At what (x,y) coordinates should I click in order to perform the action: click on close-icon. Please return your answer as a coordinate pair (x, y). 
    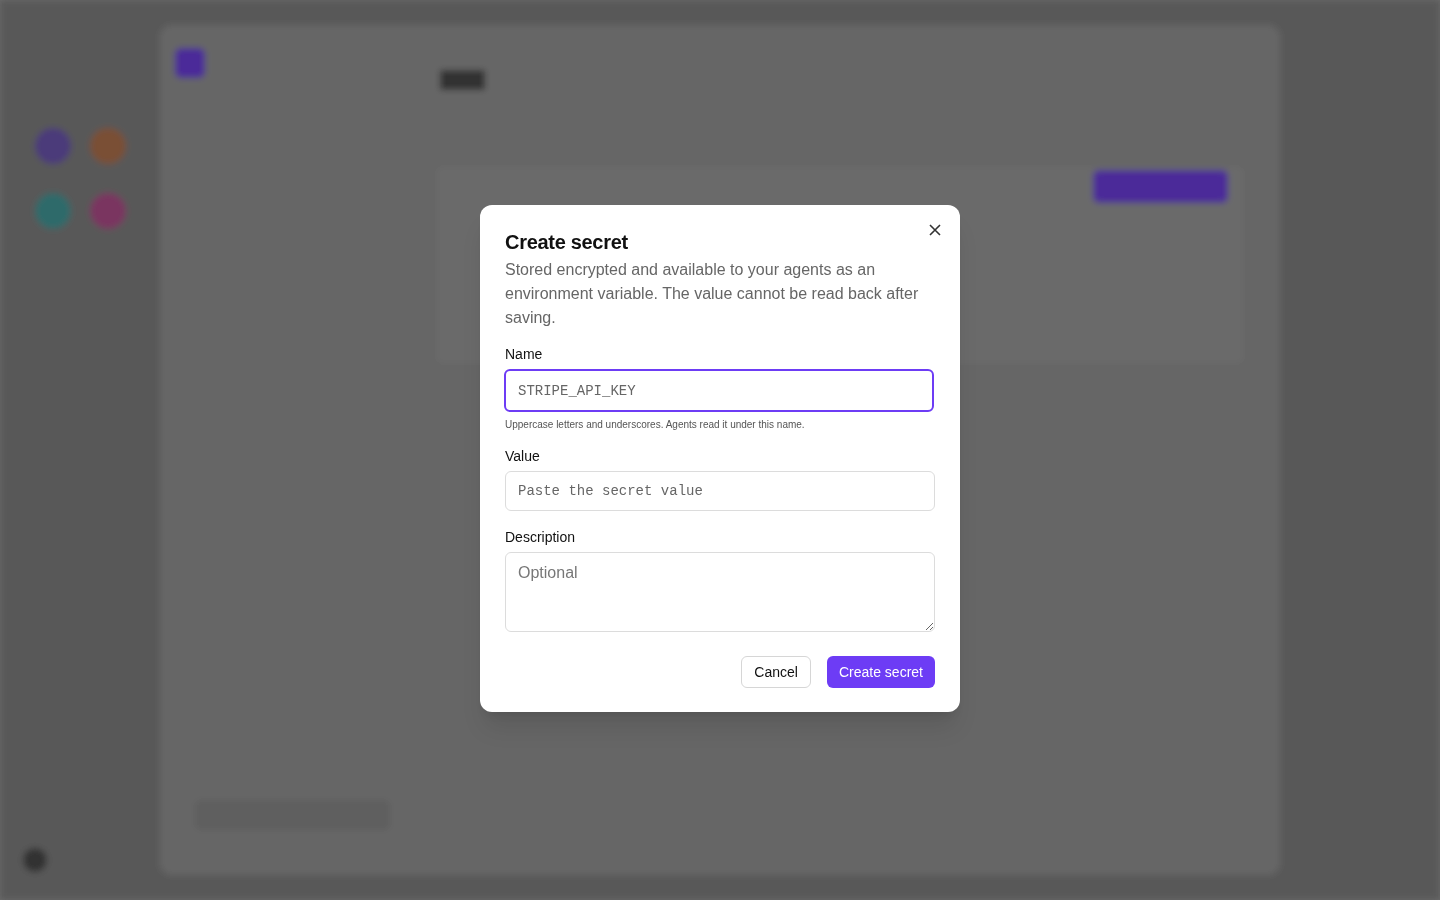
    Looking at the image, I should click on (935, 230).